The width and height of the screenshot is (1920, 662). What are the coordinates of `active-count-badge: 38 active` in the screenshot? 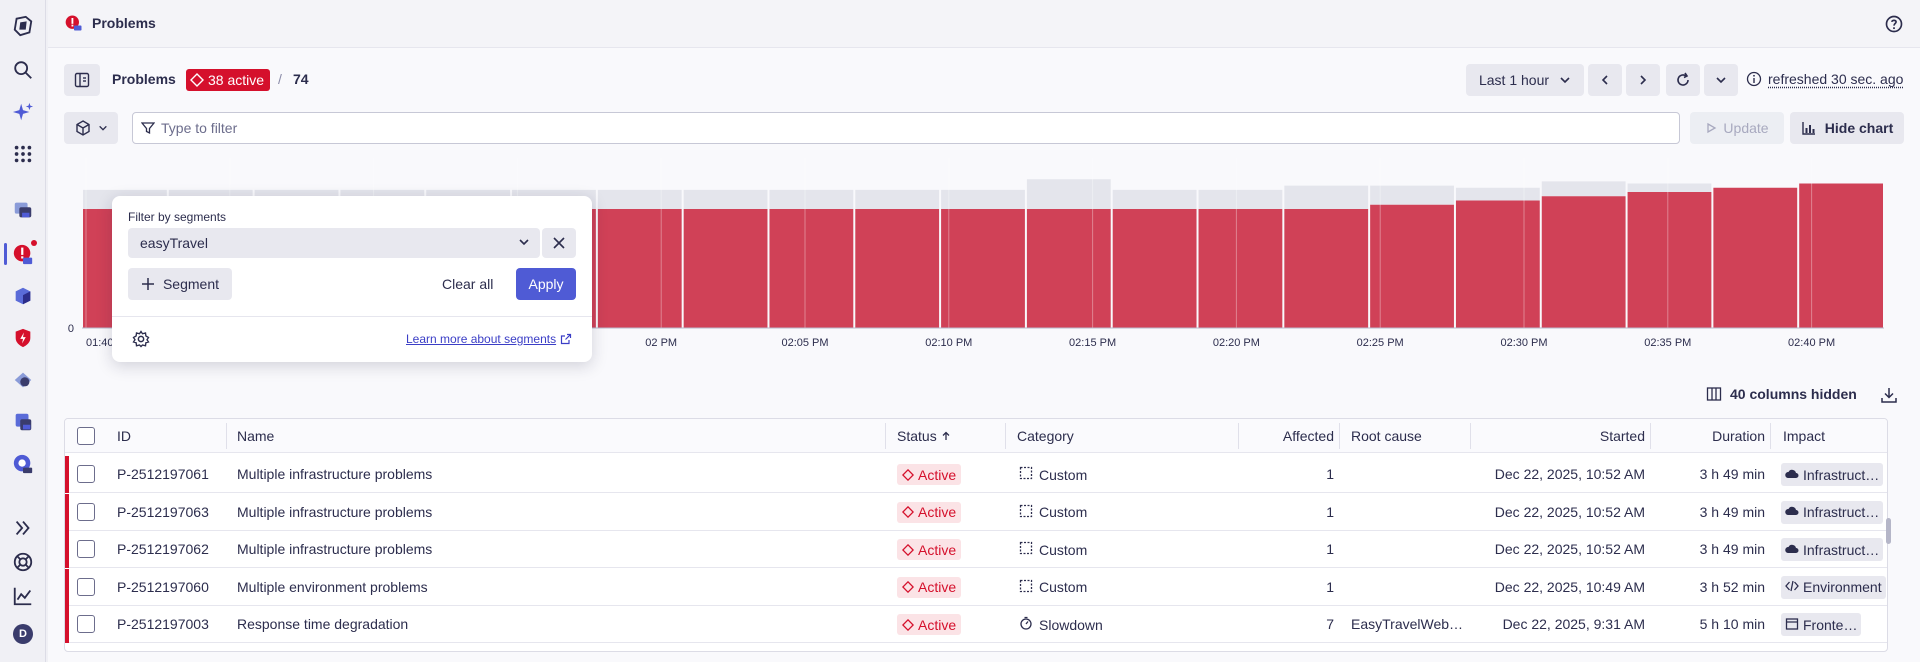 It's located at (228, 80).